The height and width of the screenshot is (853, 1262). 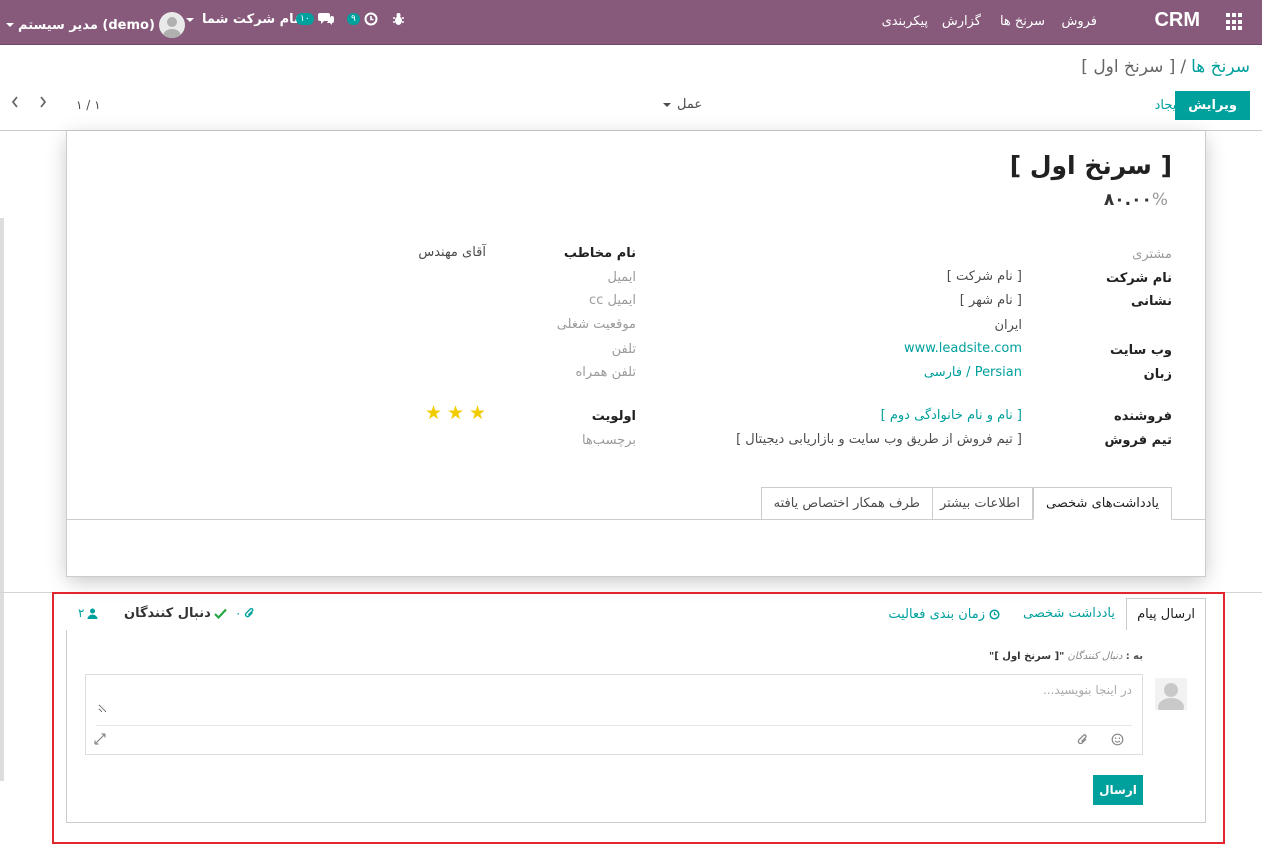 What do you see at coordinates (973, 372) in the screenshot?
I see `language-field: Persian / فارسی` at bounding box center [973, 372].